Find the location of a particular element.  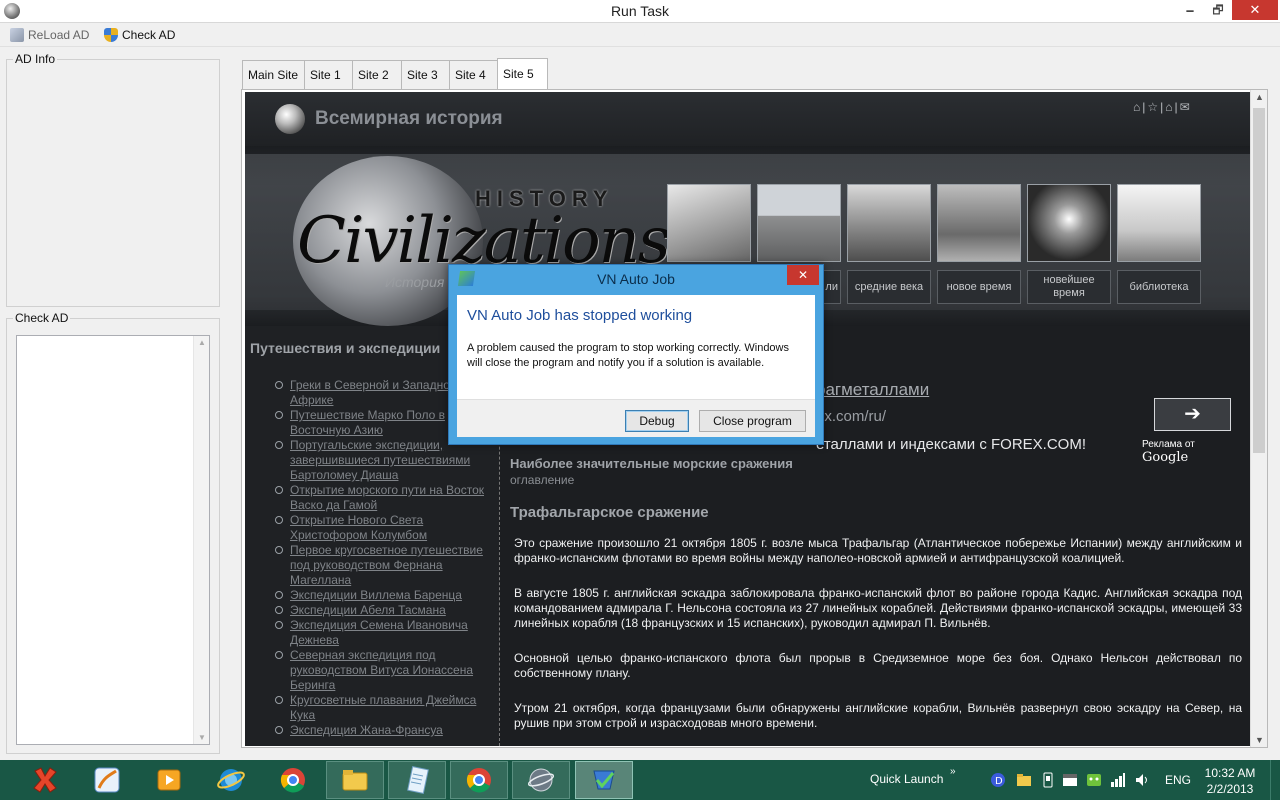

dialog-heading: VN Auto Job has stopped working is located at coordinates (580, 315).